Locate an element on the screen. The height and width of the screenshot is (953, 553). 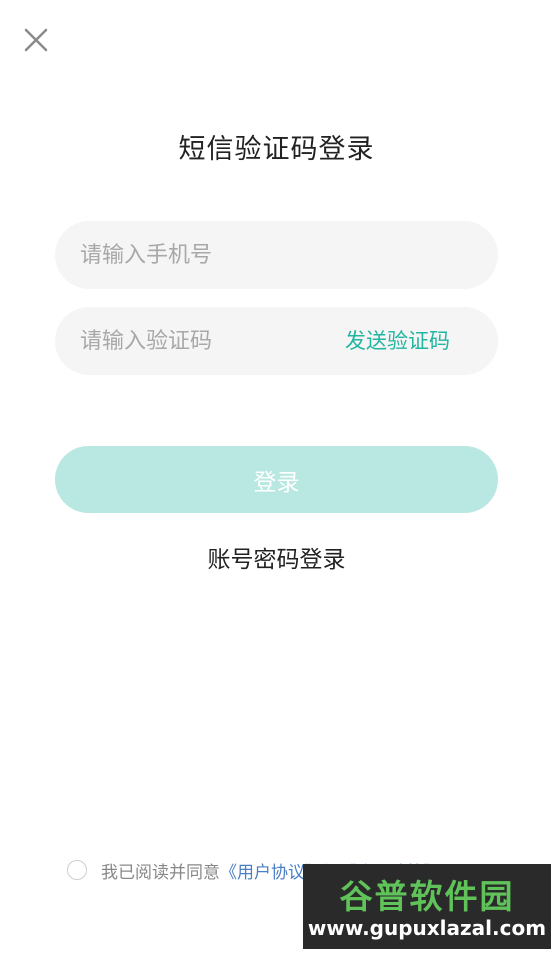
login-button: 登录 is located at coordinates (276, 479).